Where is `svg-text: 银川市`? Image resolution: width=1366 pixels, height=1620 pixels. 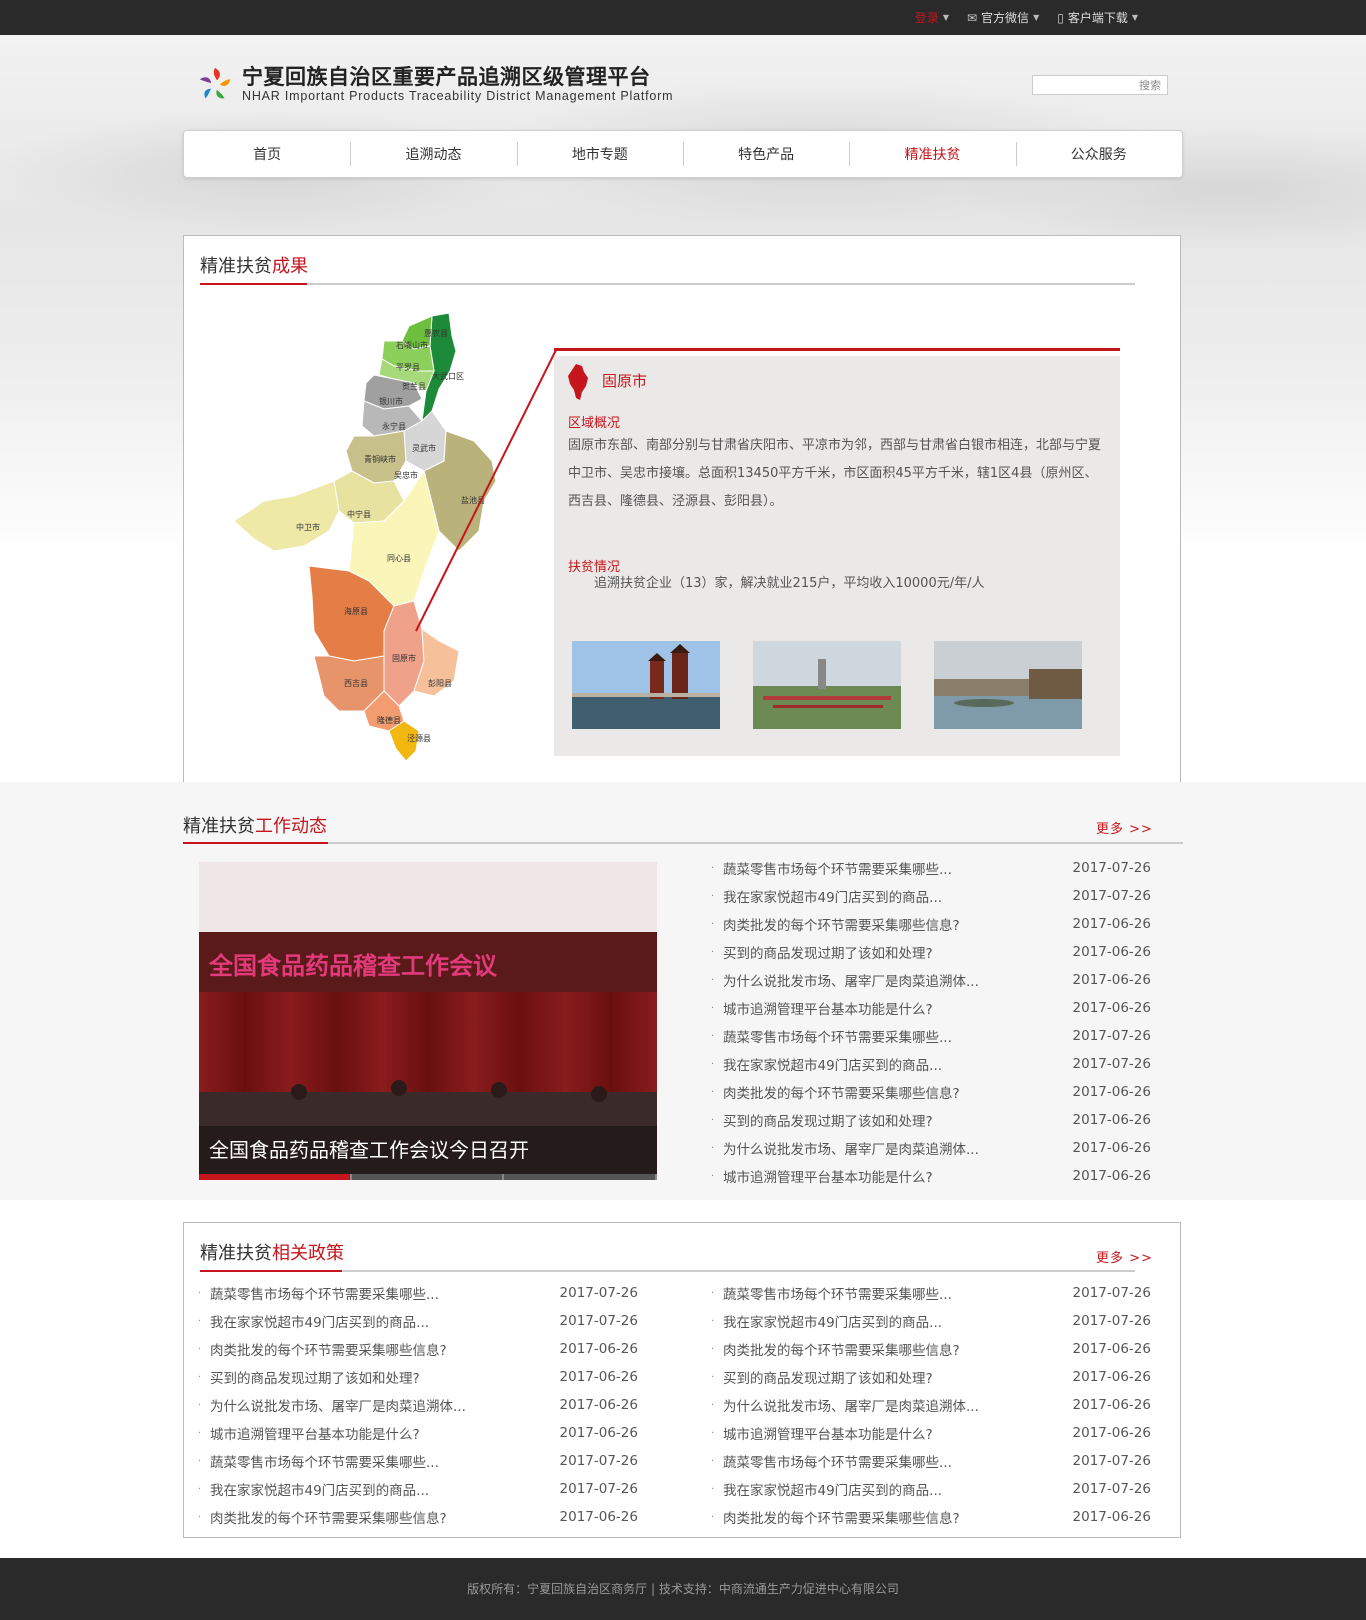
svg-text: 银川市 is located at coordinates (391, 401).